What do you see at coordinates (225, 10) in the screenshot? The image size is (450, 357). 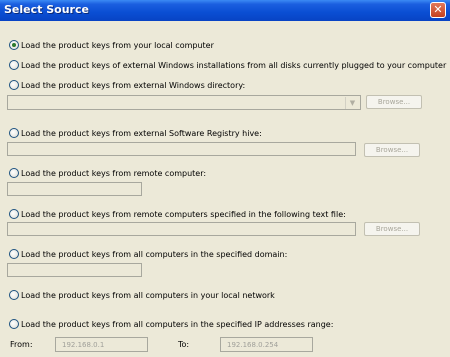 I see `title-bar: Select Source ✕` at bounding box center [225, 10].